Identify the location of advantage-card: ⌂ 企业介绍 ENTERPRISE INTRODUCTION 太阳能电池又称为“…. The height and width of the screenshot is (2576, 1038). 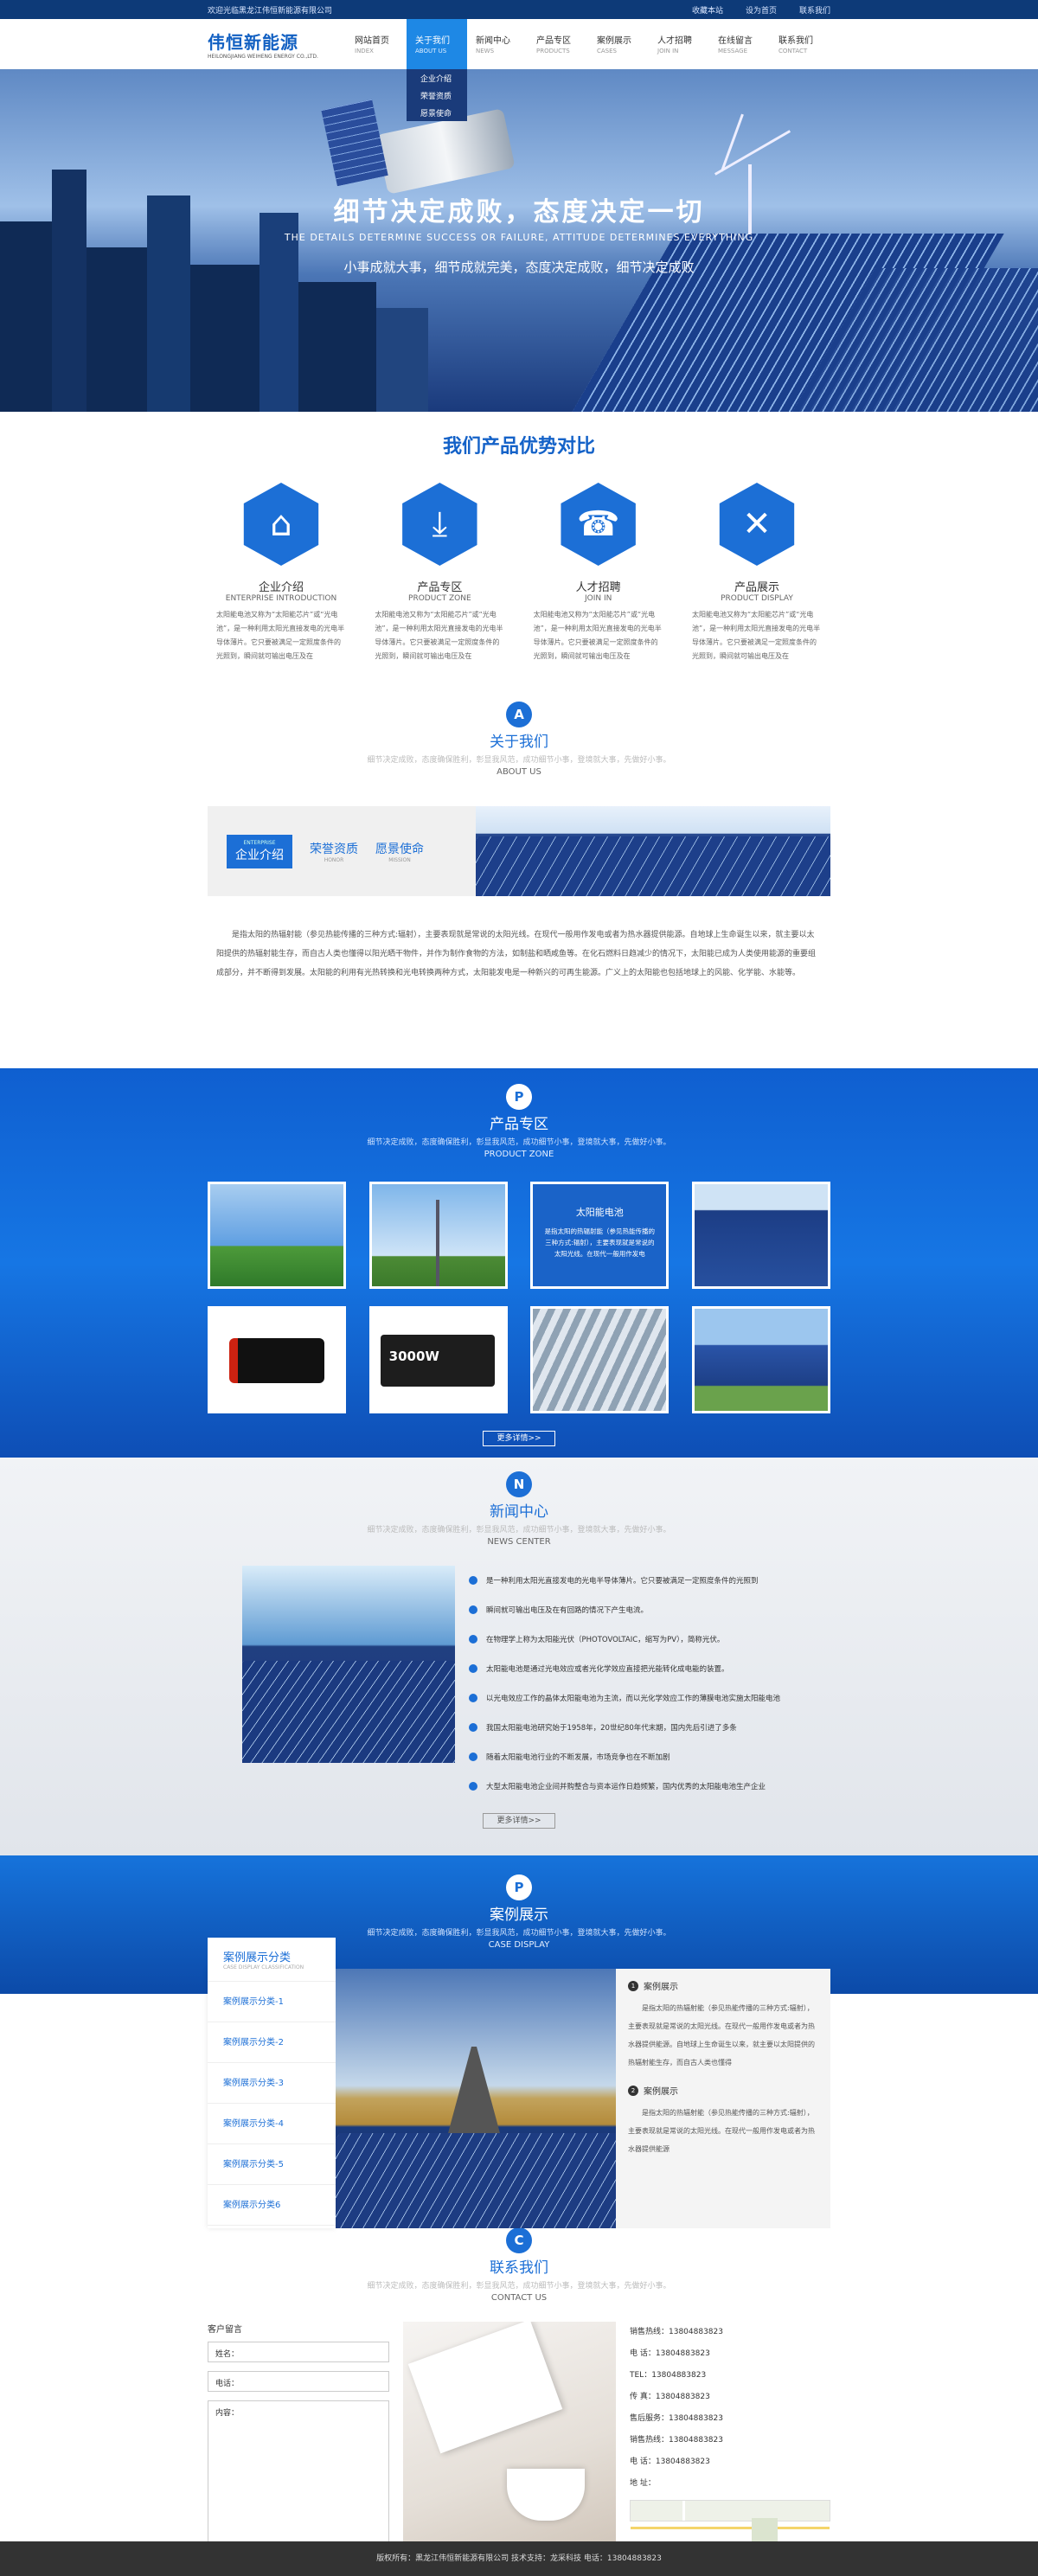
(281, 573).